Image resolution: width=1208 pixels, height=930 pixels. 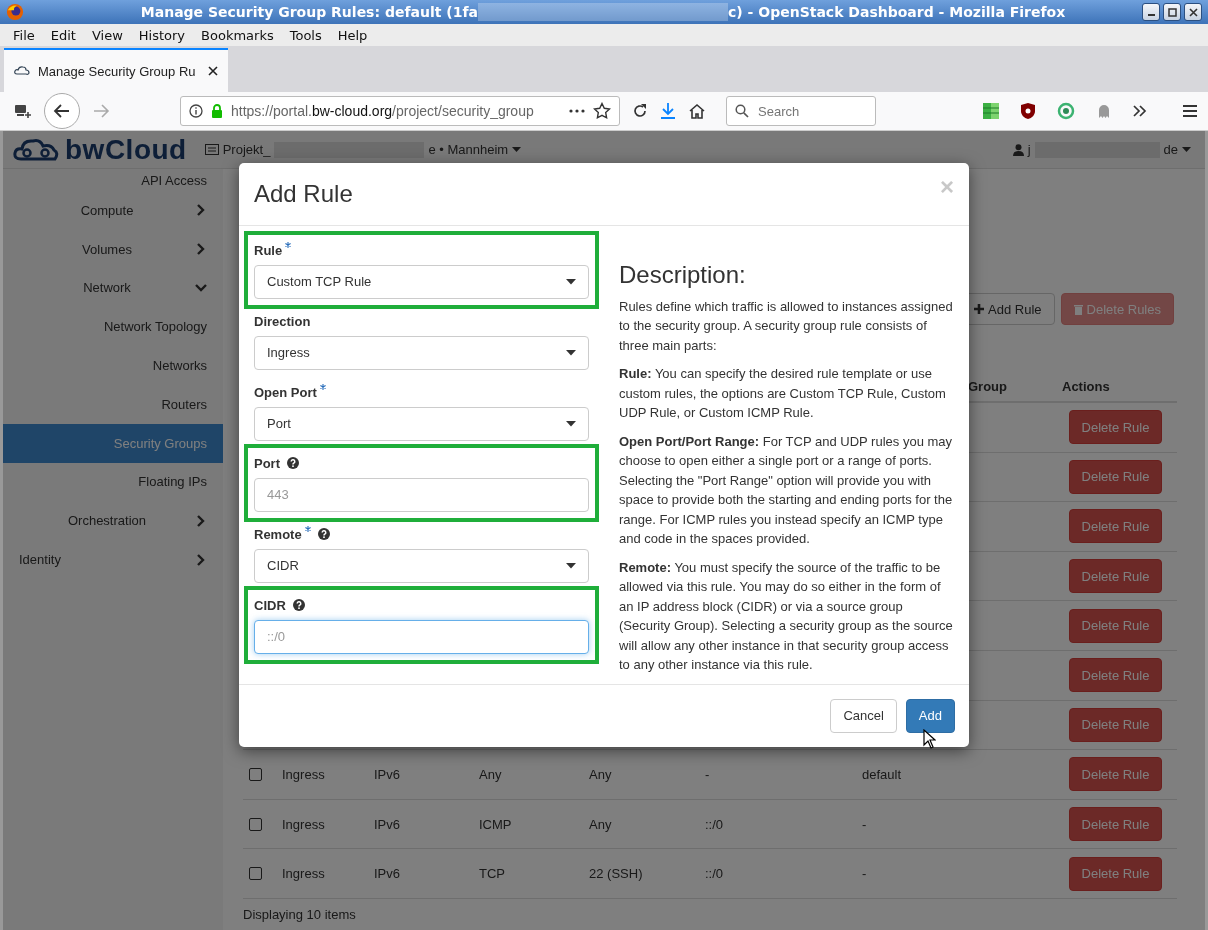 What do you see at coordinates (113, 559) in the screenshot?
I see `sidebar-group: Identity` at bounding box center [113, 559].